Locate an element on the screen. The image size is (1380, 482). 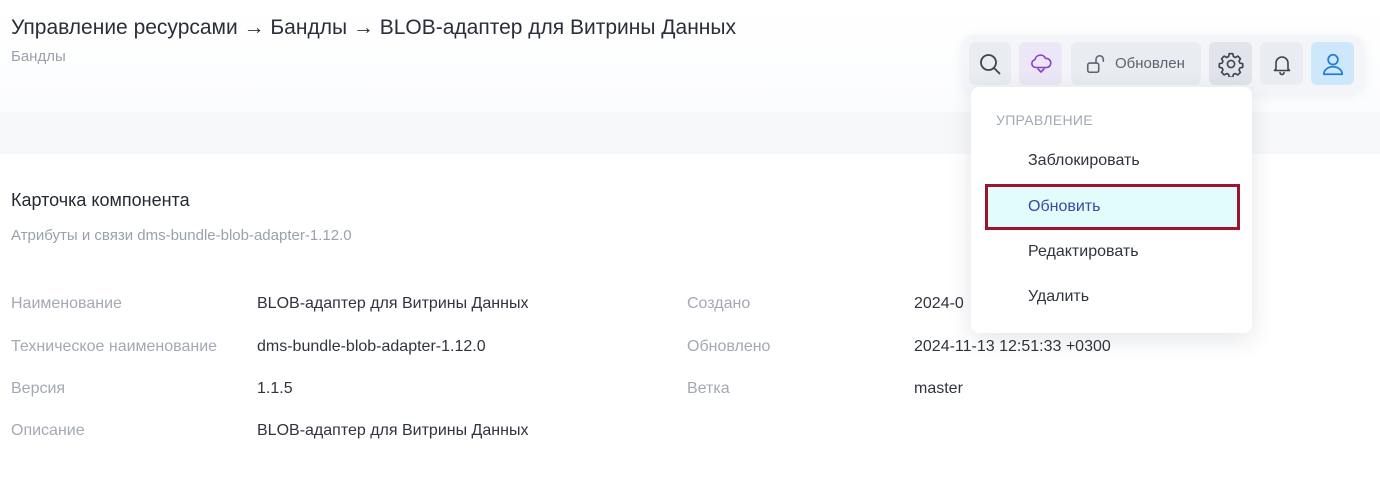
user-button is located at coordinates (1332, 63).